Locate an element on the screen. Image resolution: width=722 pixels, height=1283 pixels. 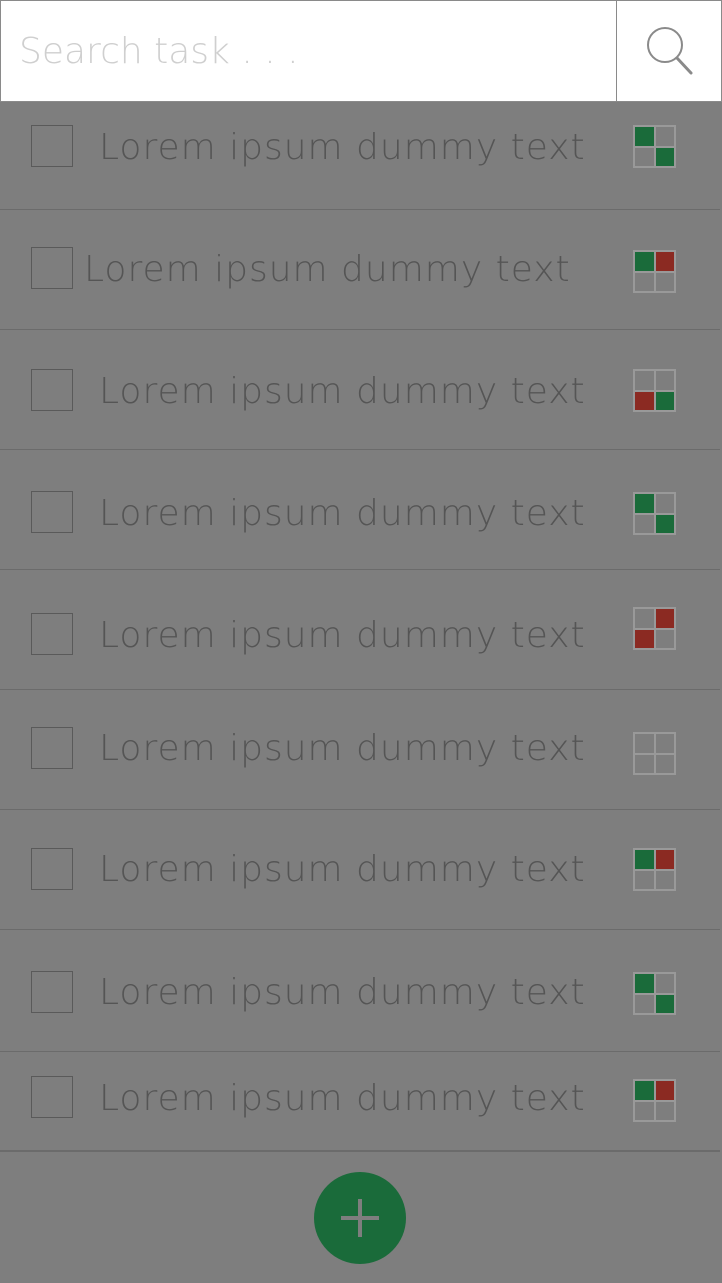
plus-icon is located at coordinates (360, 1218).